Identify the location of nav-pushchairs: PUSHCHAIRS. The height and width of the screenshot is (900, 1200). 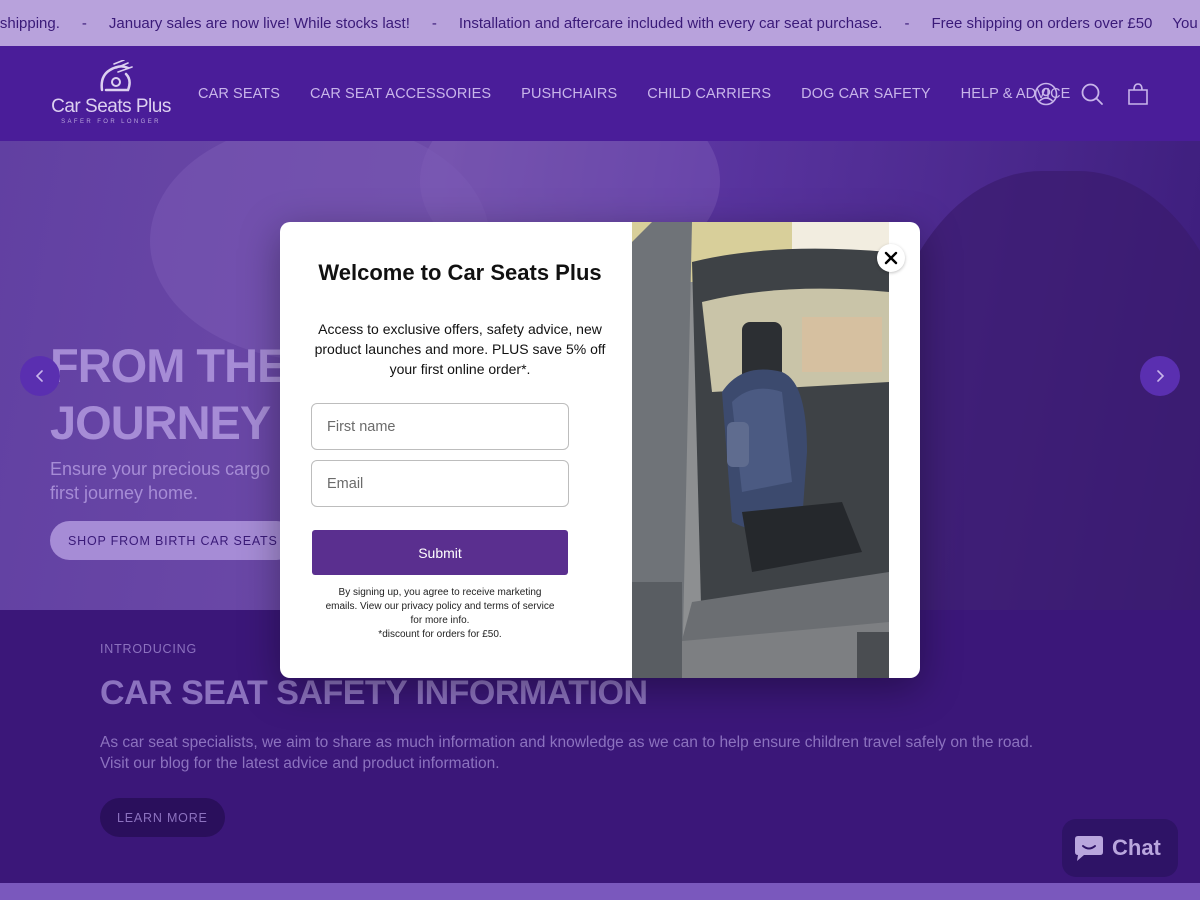
(569, 94).